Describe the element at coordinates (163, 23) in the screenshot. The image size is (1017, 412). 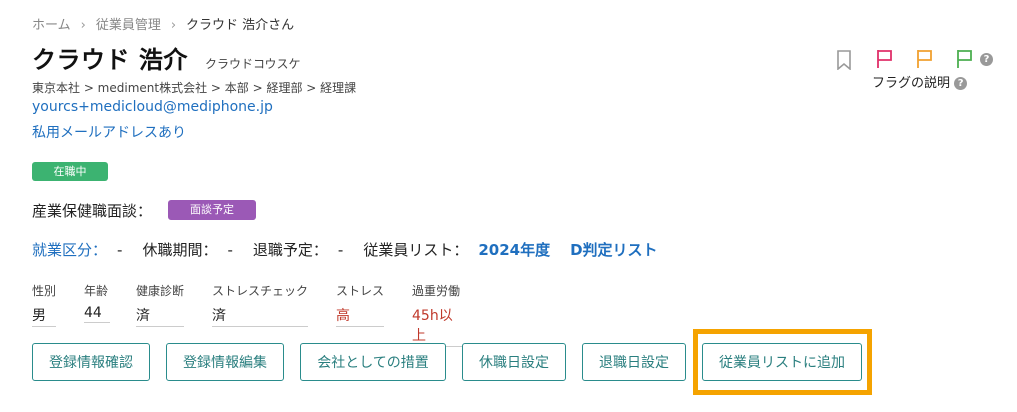
I see `breadcrumb: ホーム › 従業員管理 › クラウド 浩介さん` at that location.